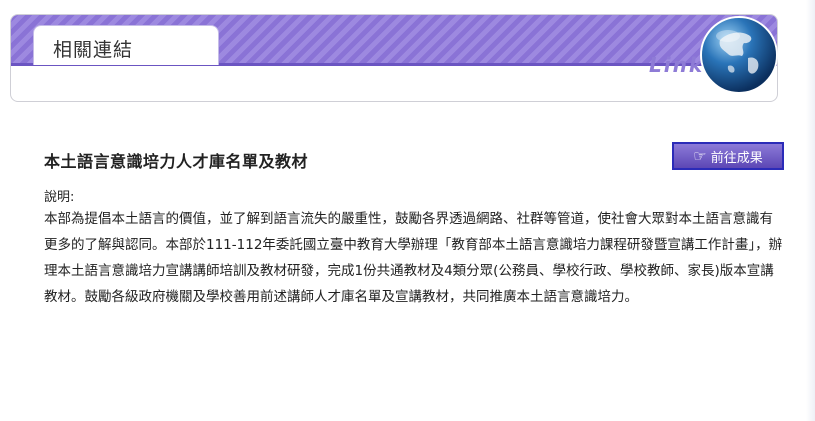  I want to click on banner-link-decor: Link, so click(677, 65).